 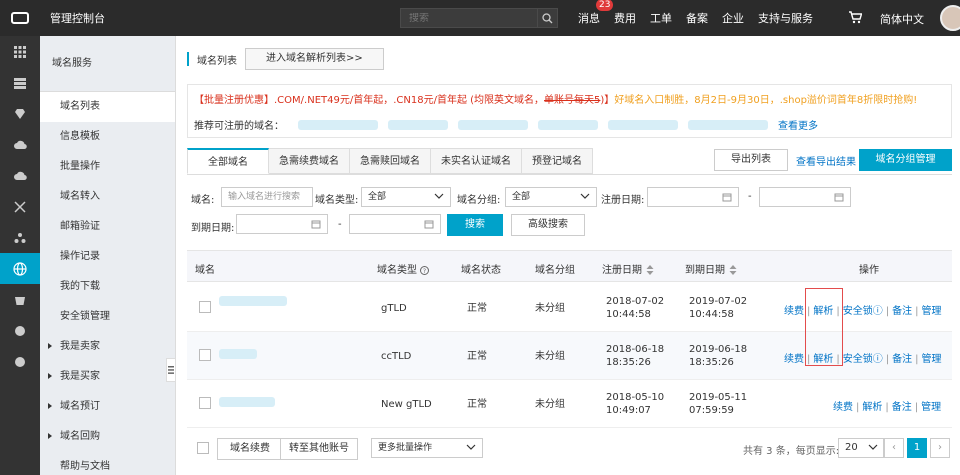 I want to click on console-title: 管理控制台, so click(x=77, y=18).